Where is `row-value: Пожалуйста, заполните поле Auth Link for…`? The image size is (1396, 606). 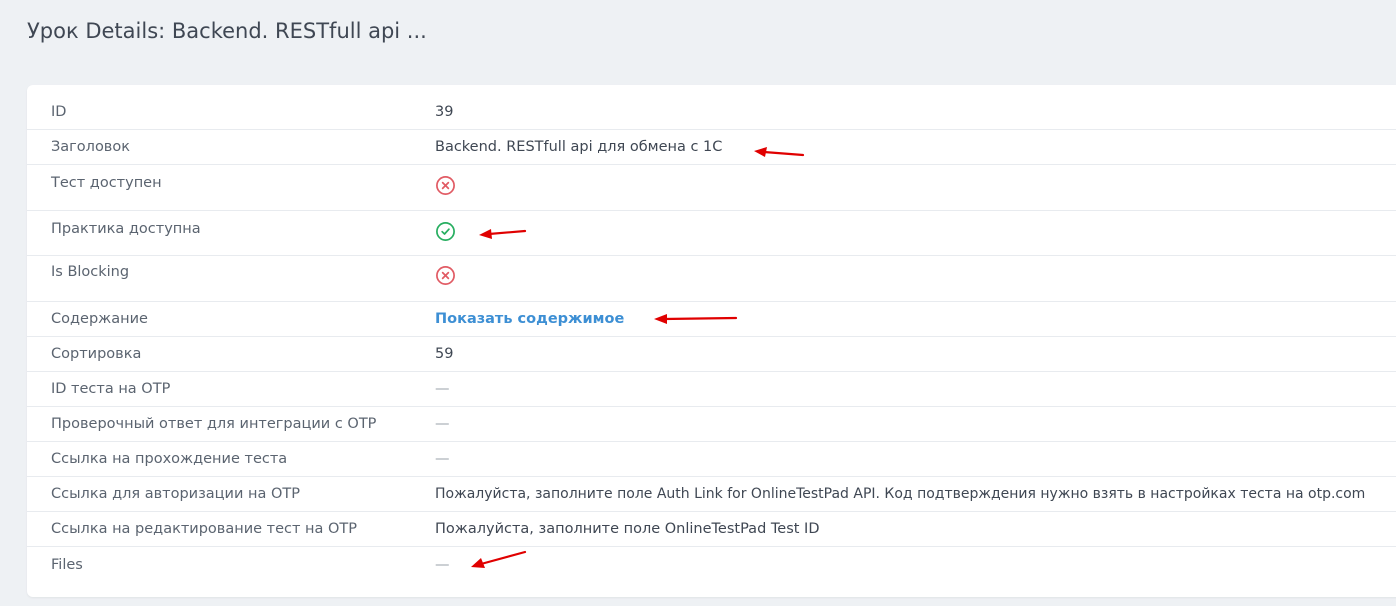
row-value: Пожалуйста, заполните поле Auth Link for… is located at coordinates (900, 494).